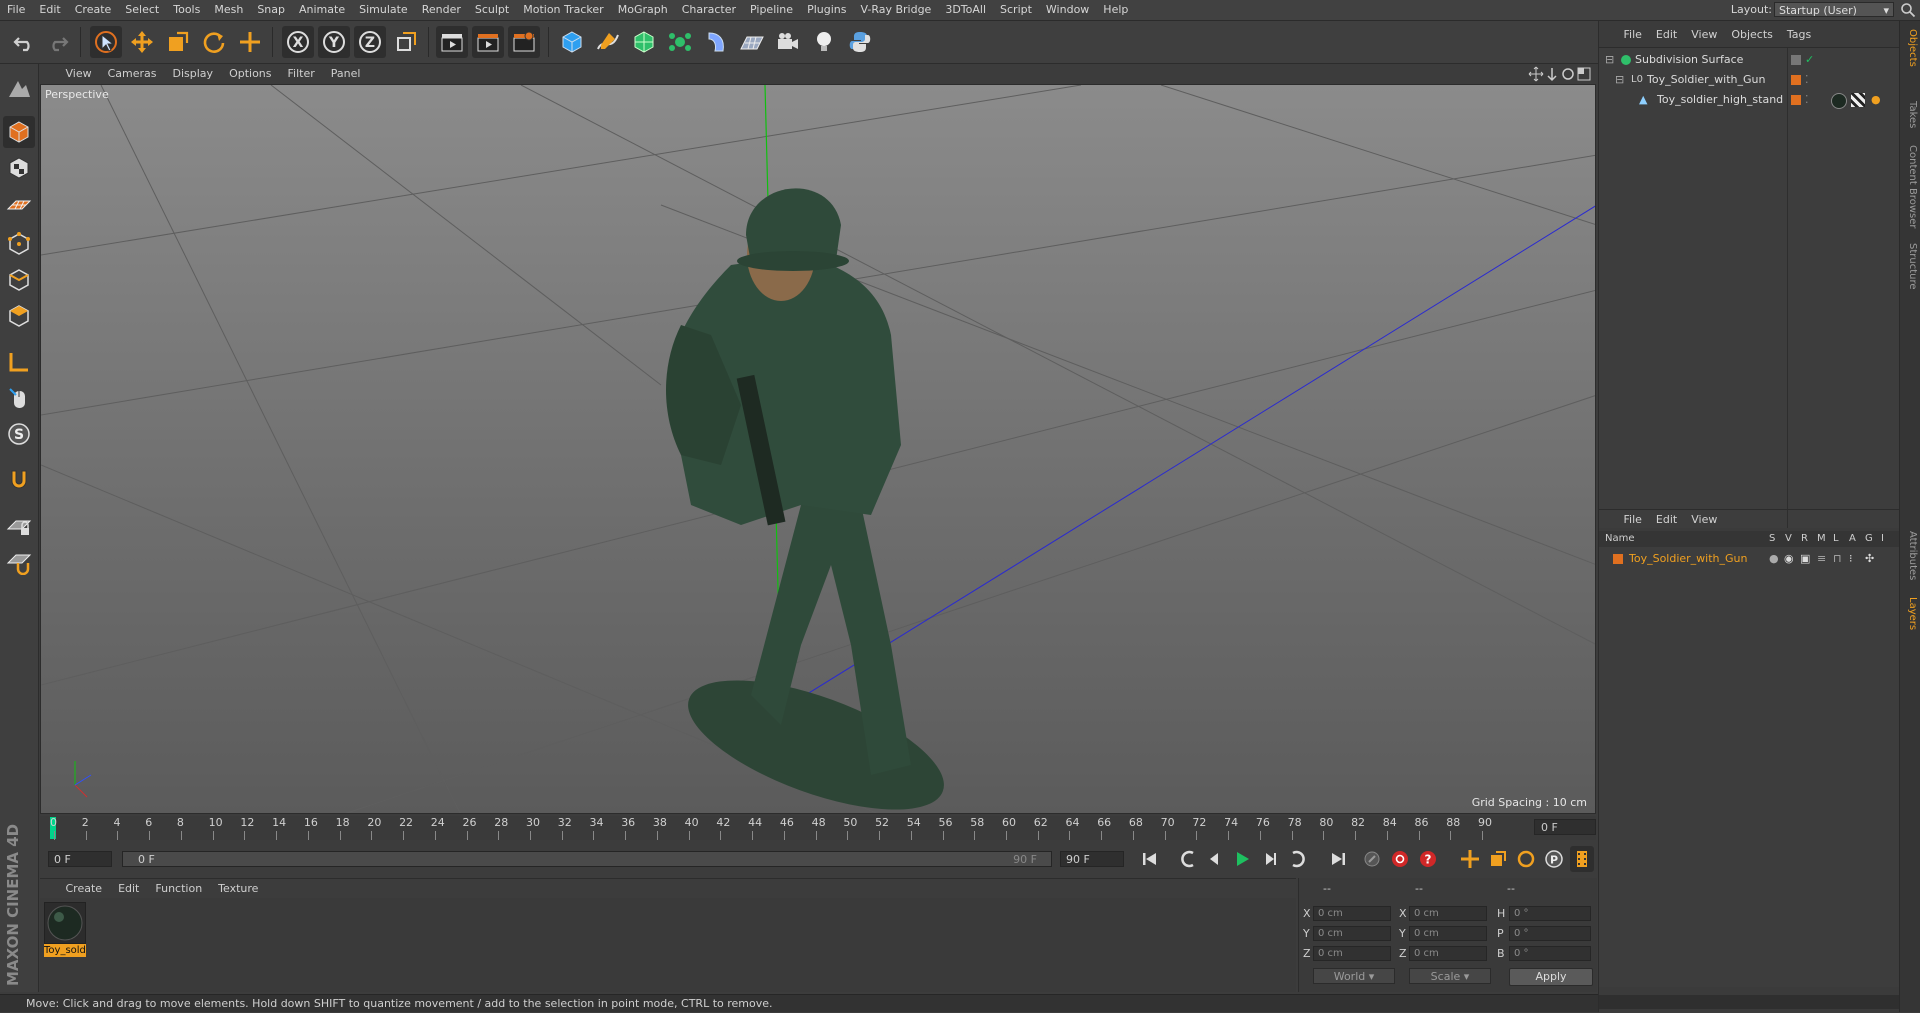 The width and height of the screenshot is (1920, 1013). What do you see at coordinates (106, 42) in the screenshot?
I see `live-selection-button` at bounding box center [106, 42].